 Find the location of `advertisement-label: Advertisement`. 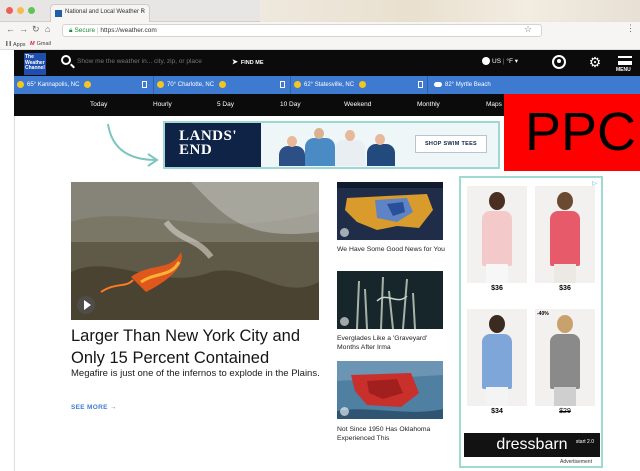

advertisement-label: Advertisement is located at coordinates (576, 462).